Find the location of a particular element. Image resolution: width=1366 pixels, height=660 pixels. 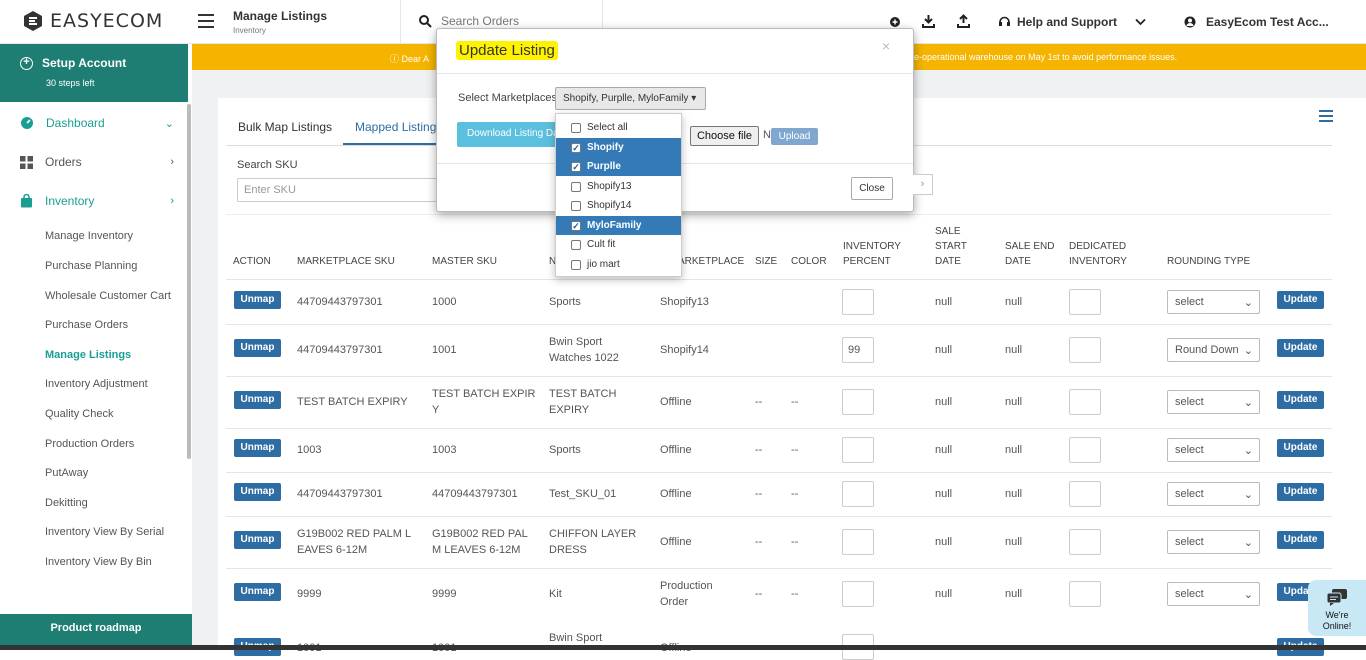

sub-inventory-adjustment: Inventory Adjustment is located at coordinates (96, 384).